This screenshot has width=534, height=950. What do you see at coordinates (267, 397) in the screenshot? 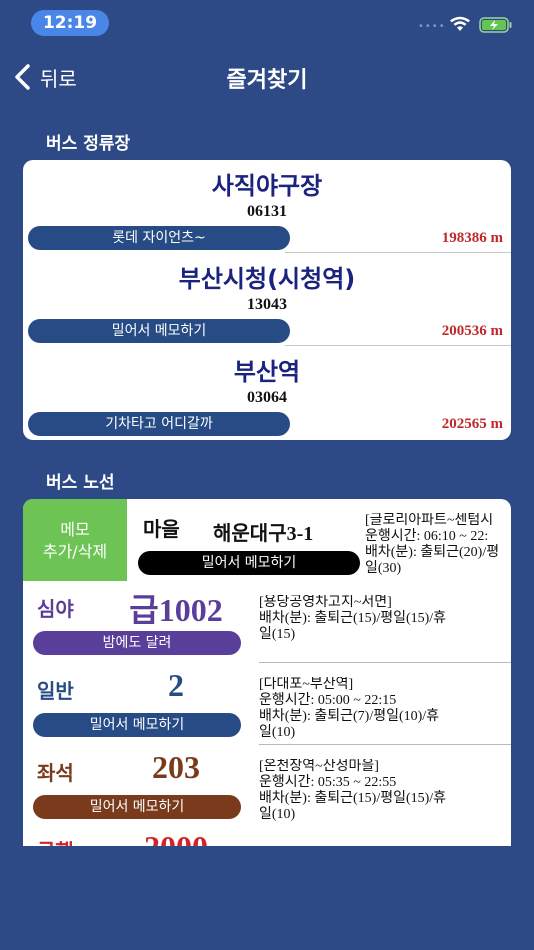
I see `stop-code: 03064` at bounding box center [267, 397].